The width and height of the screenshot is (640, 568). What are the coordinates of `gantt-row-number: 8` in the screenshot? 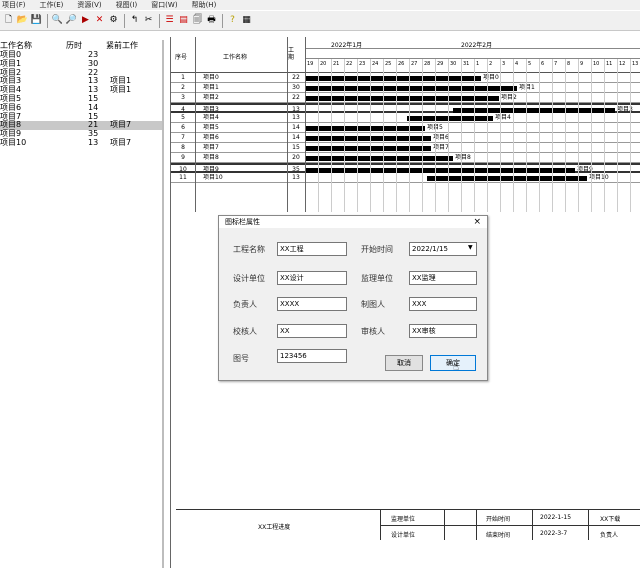 It's located at (183, 147).